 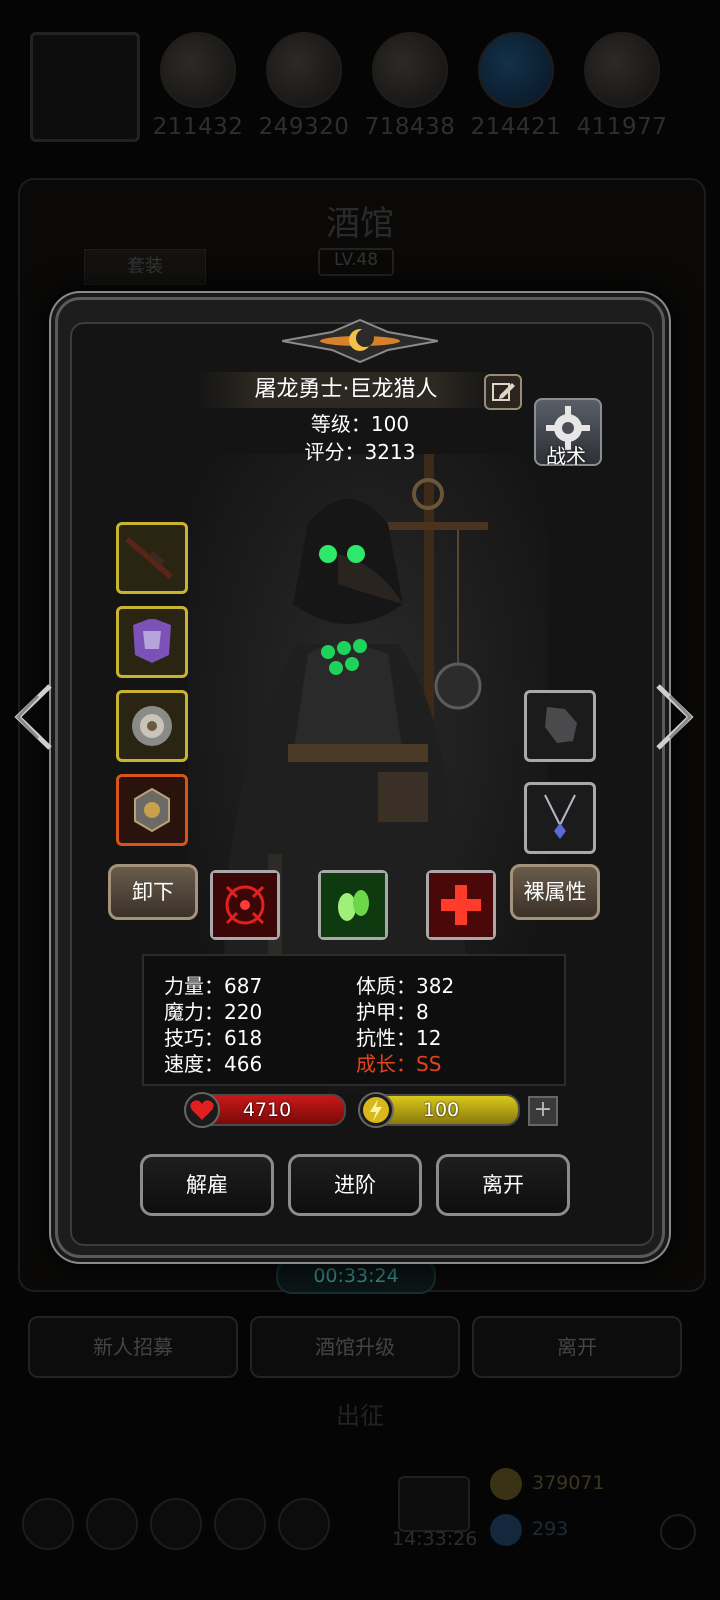 I want to click on equip-slot-ring, so click(x=152, y=726).